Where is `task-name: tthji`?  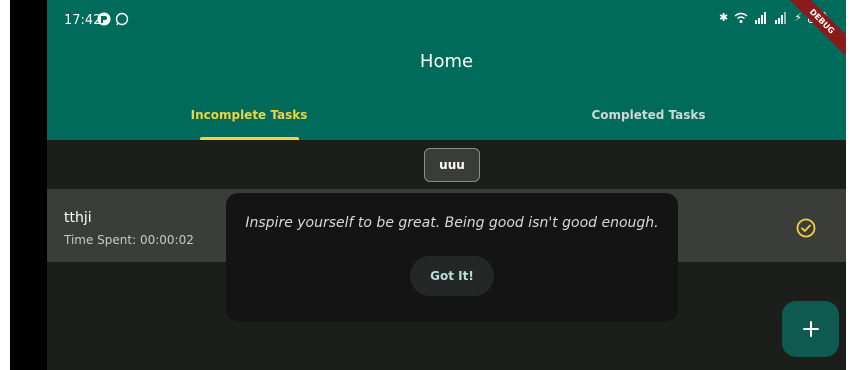 task-name: tthji is located at coordinates (78, 218).